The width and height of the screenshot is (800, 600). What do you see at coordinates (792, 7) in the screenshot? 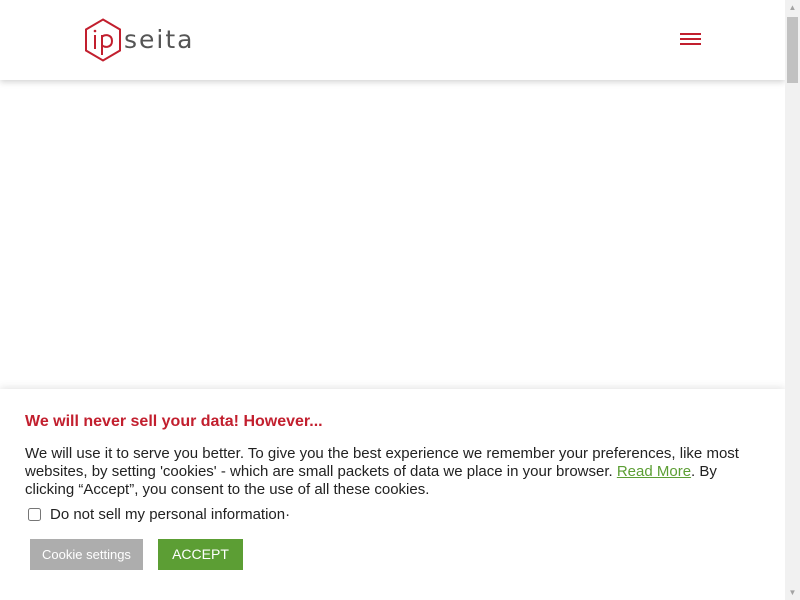
I see `scroll-up-arrow-icon: ▲` at bounding box center [792, 7].